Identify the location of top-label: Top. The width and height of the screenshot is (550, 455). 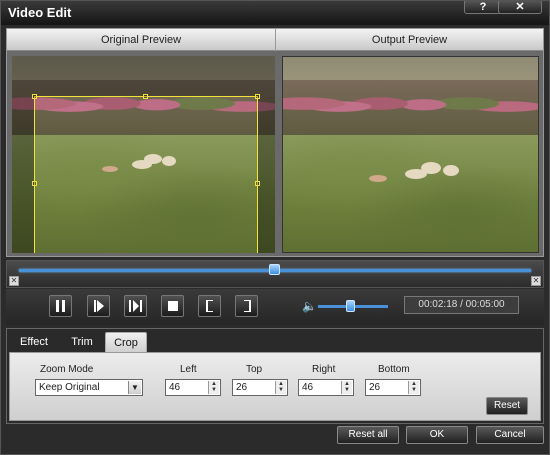
(254, 369).